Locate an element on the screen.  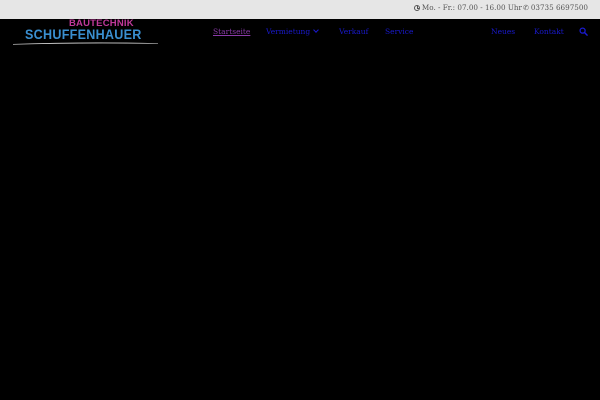
site-logo: BAUTECHNIK SCHUFFENHAUER is located at coordinates (85, 32).